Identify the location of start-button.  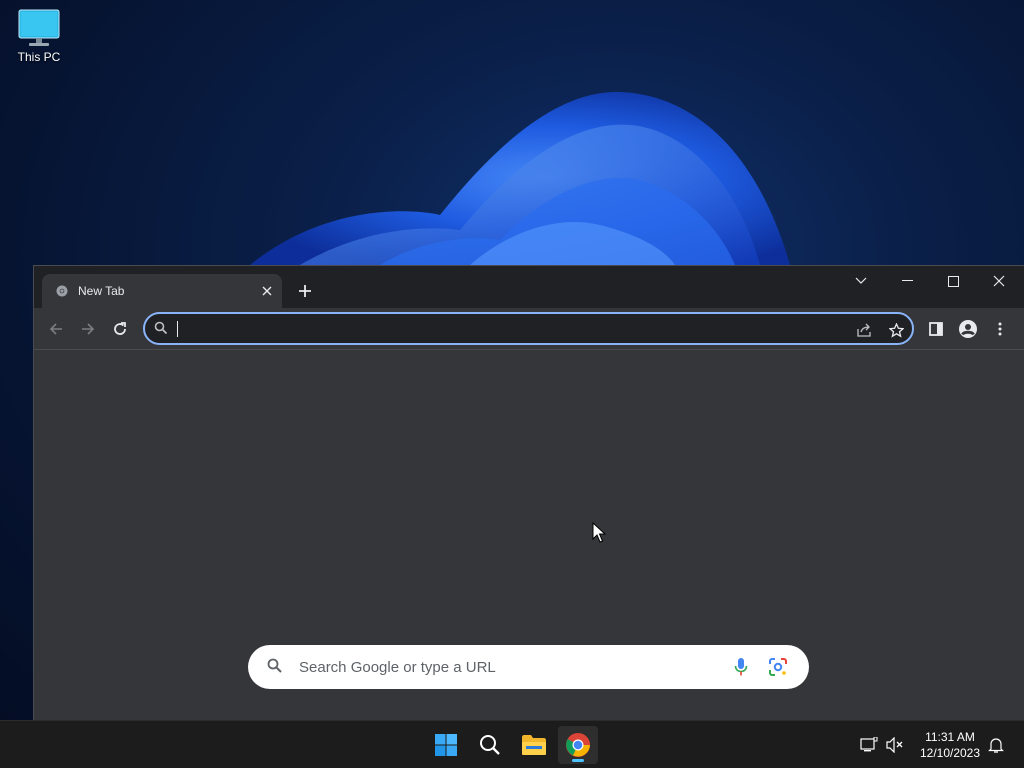
(446, 745).